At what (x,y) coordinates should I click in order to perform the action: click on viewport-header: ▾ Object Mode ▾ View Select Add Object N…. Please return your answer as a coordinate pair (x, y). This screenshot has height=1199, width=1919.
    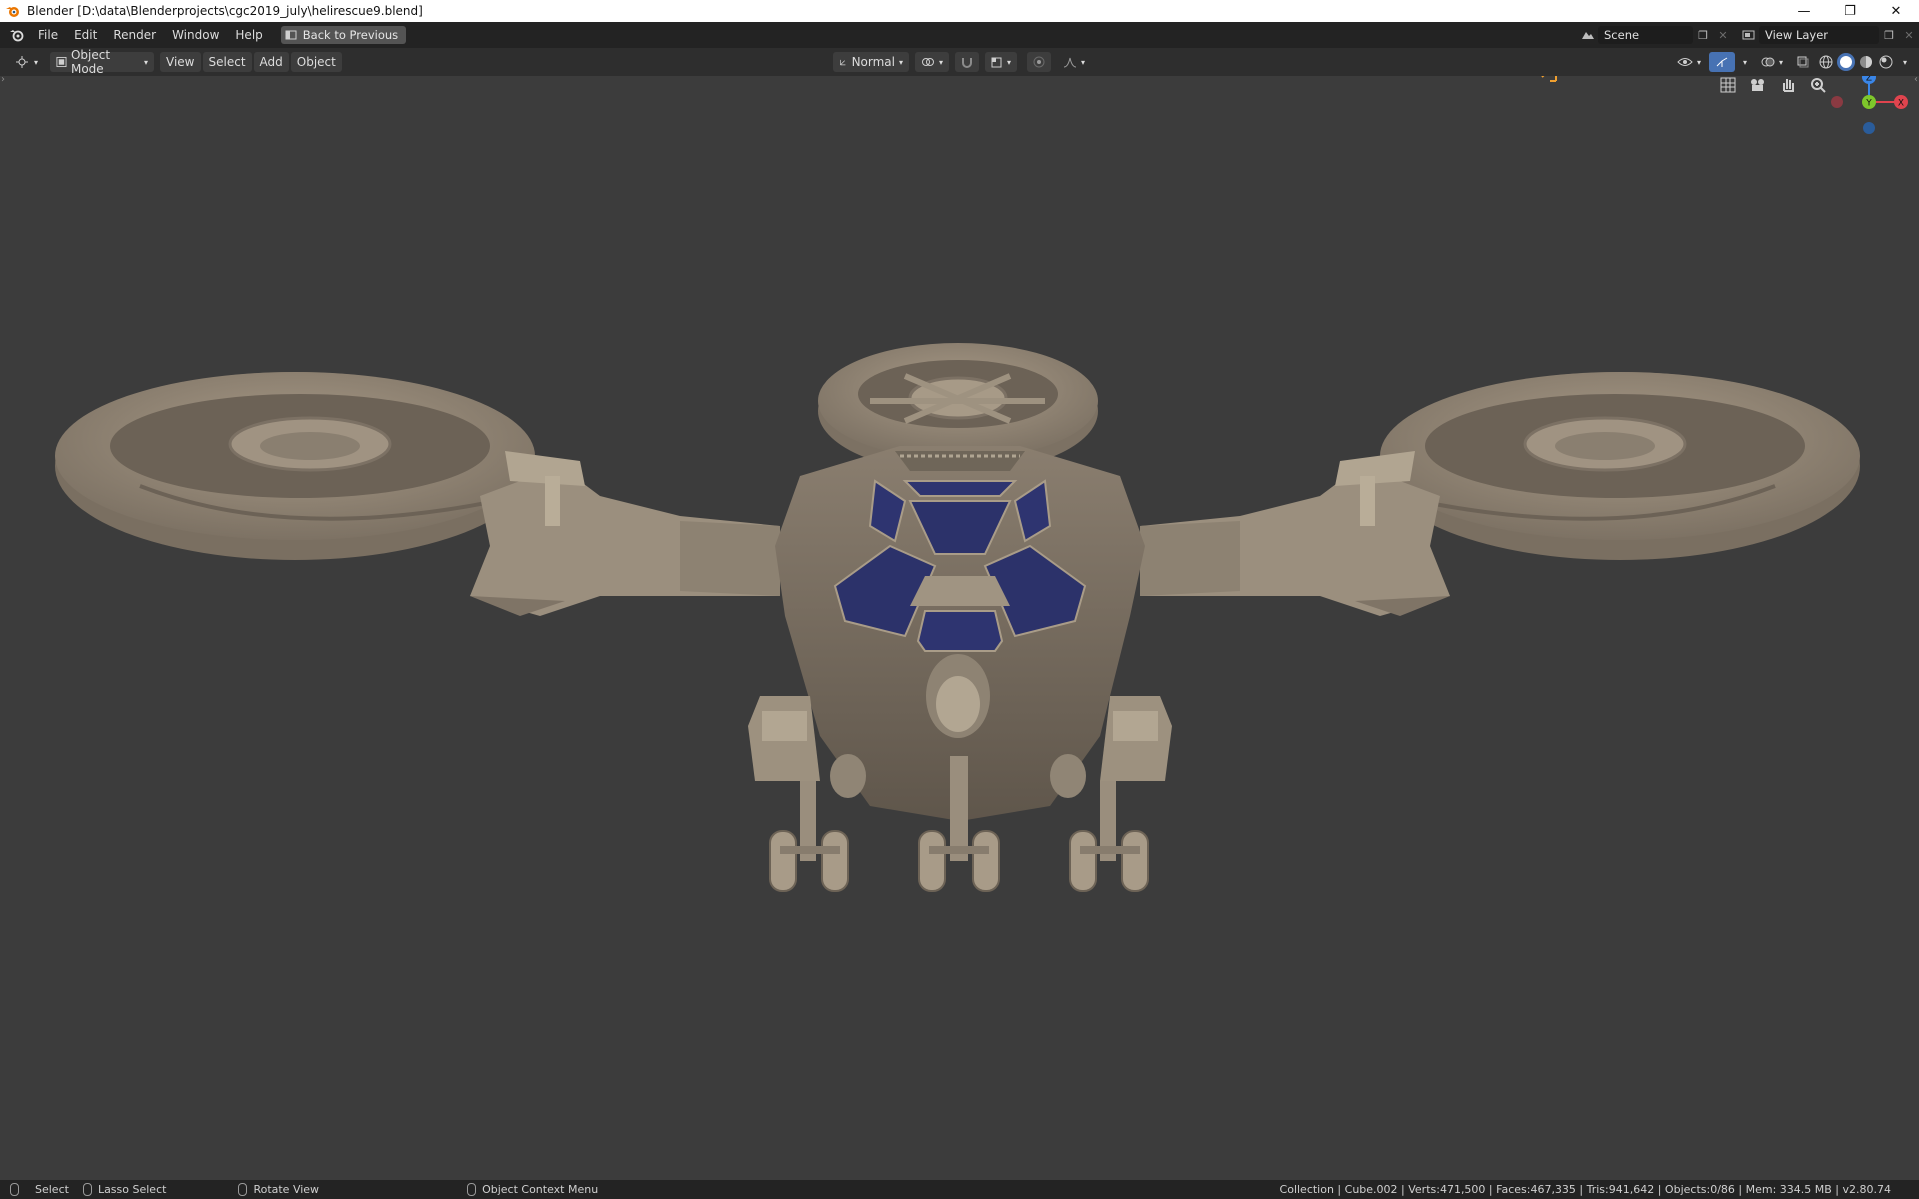
    Looking at the image, I should click on (959, 62).